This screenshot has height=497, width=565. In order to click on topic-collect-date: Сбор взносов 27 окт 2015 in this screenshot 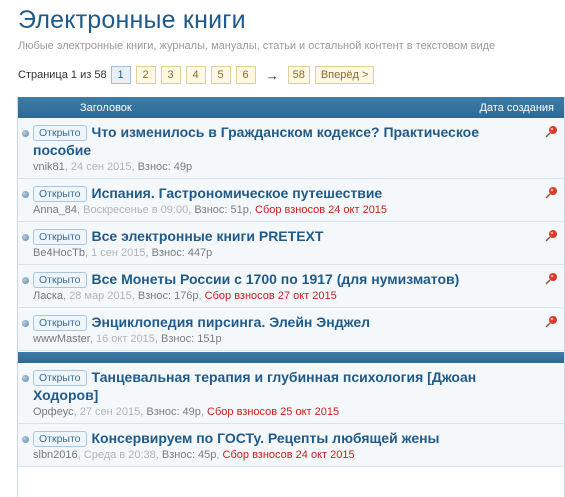, I will do `click(270, 296)`.